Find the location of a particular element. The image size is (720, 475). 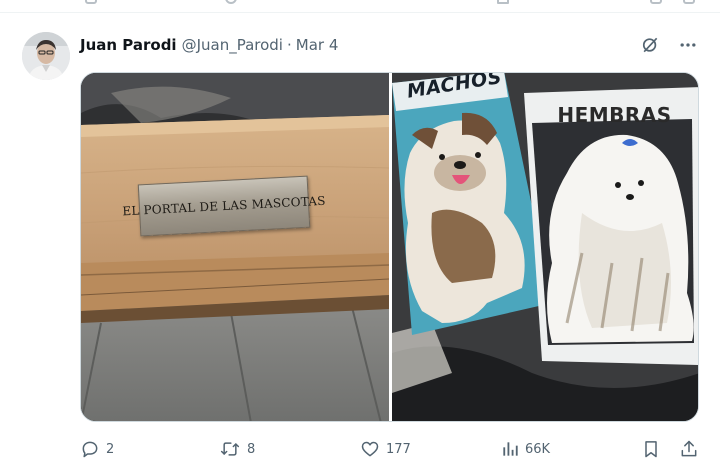

share-icon is located at coordinates (689, 449).